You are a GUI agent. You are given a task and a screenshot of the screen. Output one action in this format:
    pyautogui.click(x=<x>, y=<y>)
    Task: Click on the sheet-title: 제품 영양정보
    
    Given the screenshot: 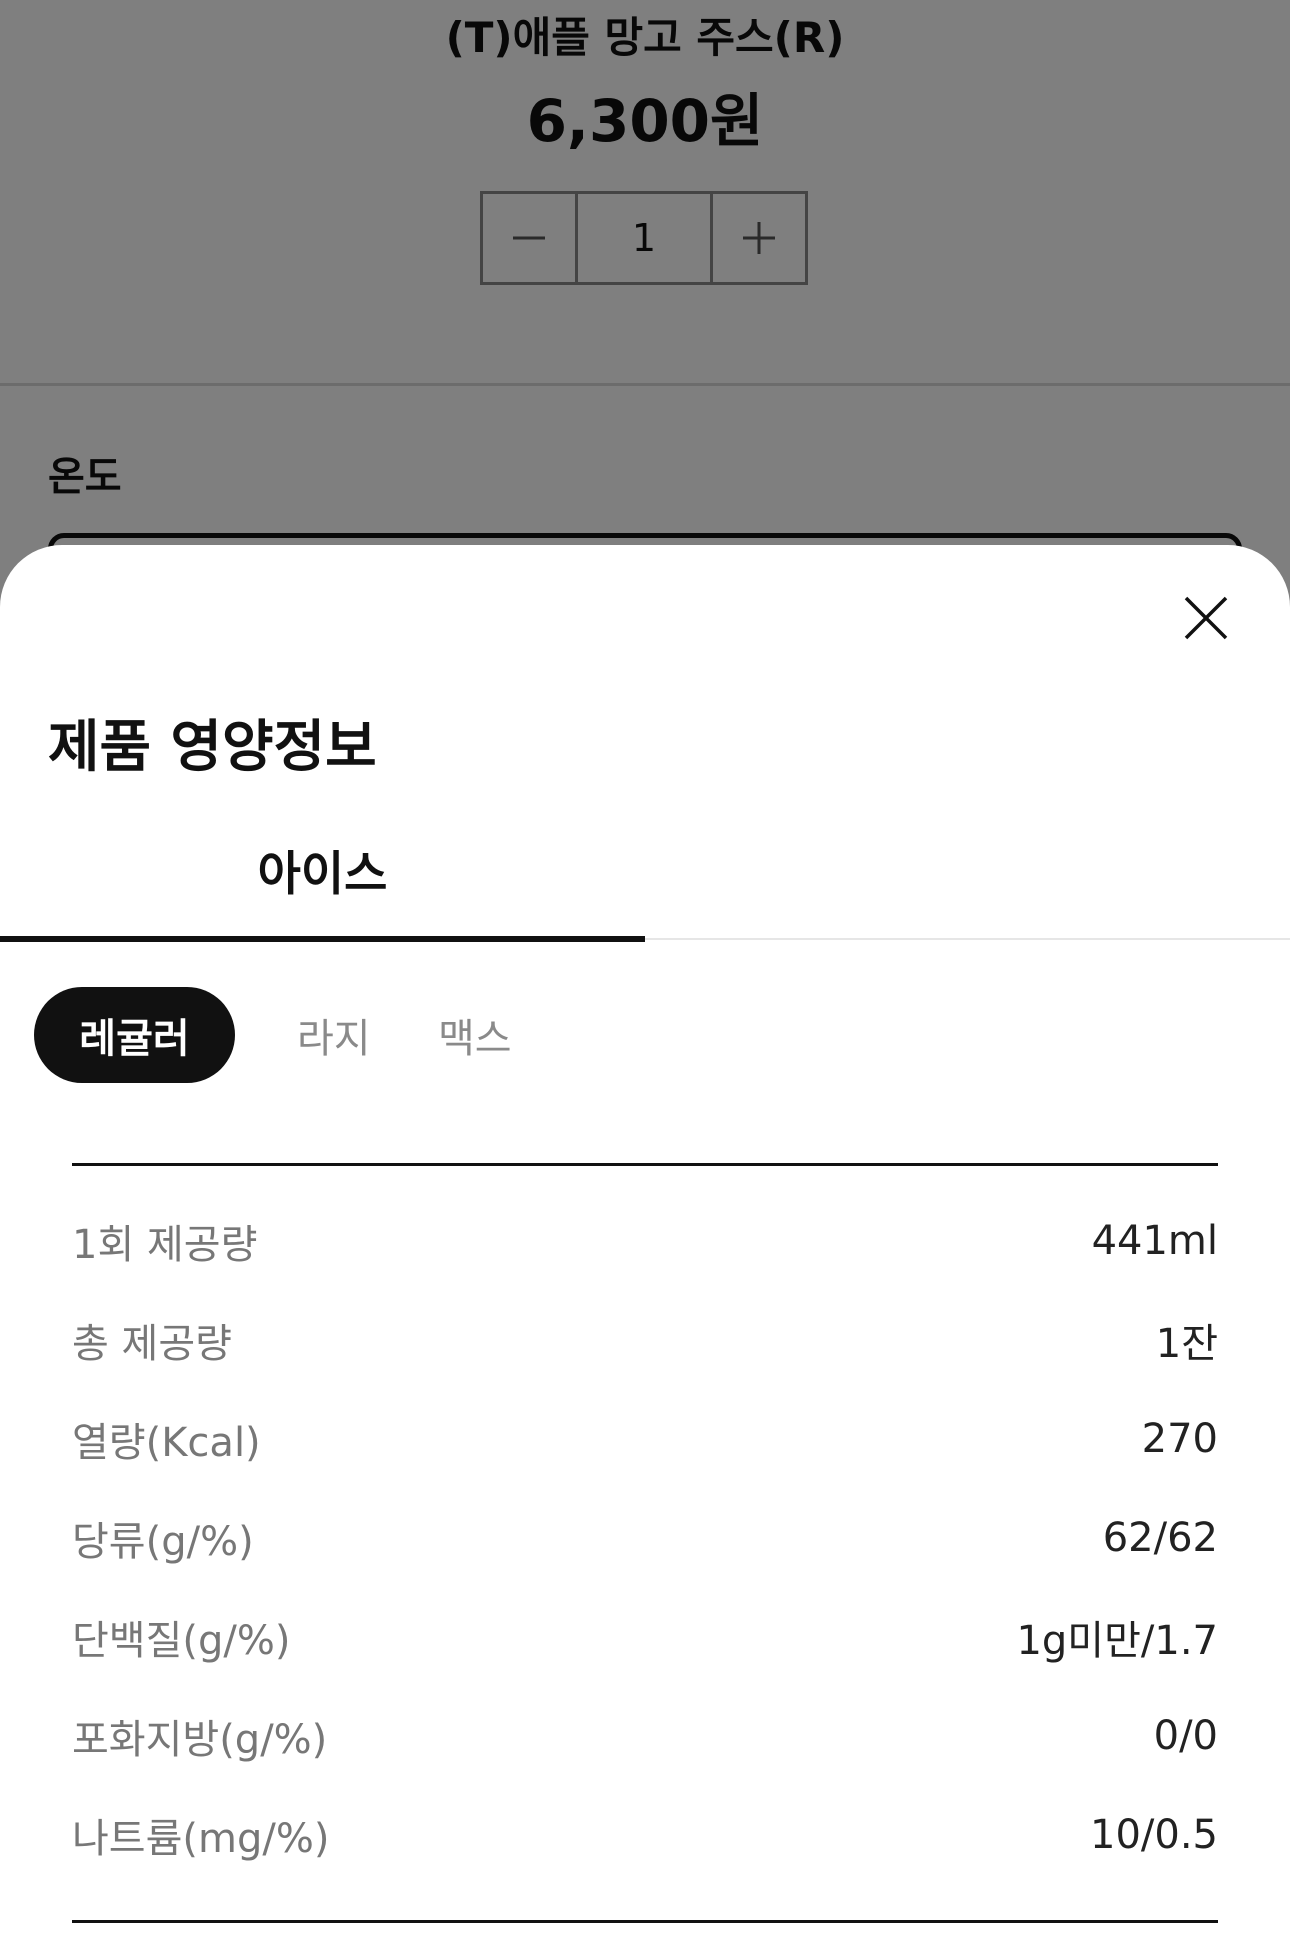 What is the action you would take?
    pyautogui.click(x=212, y=747)
    